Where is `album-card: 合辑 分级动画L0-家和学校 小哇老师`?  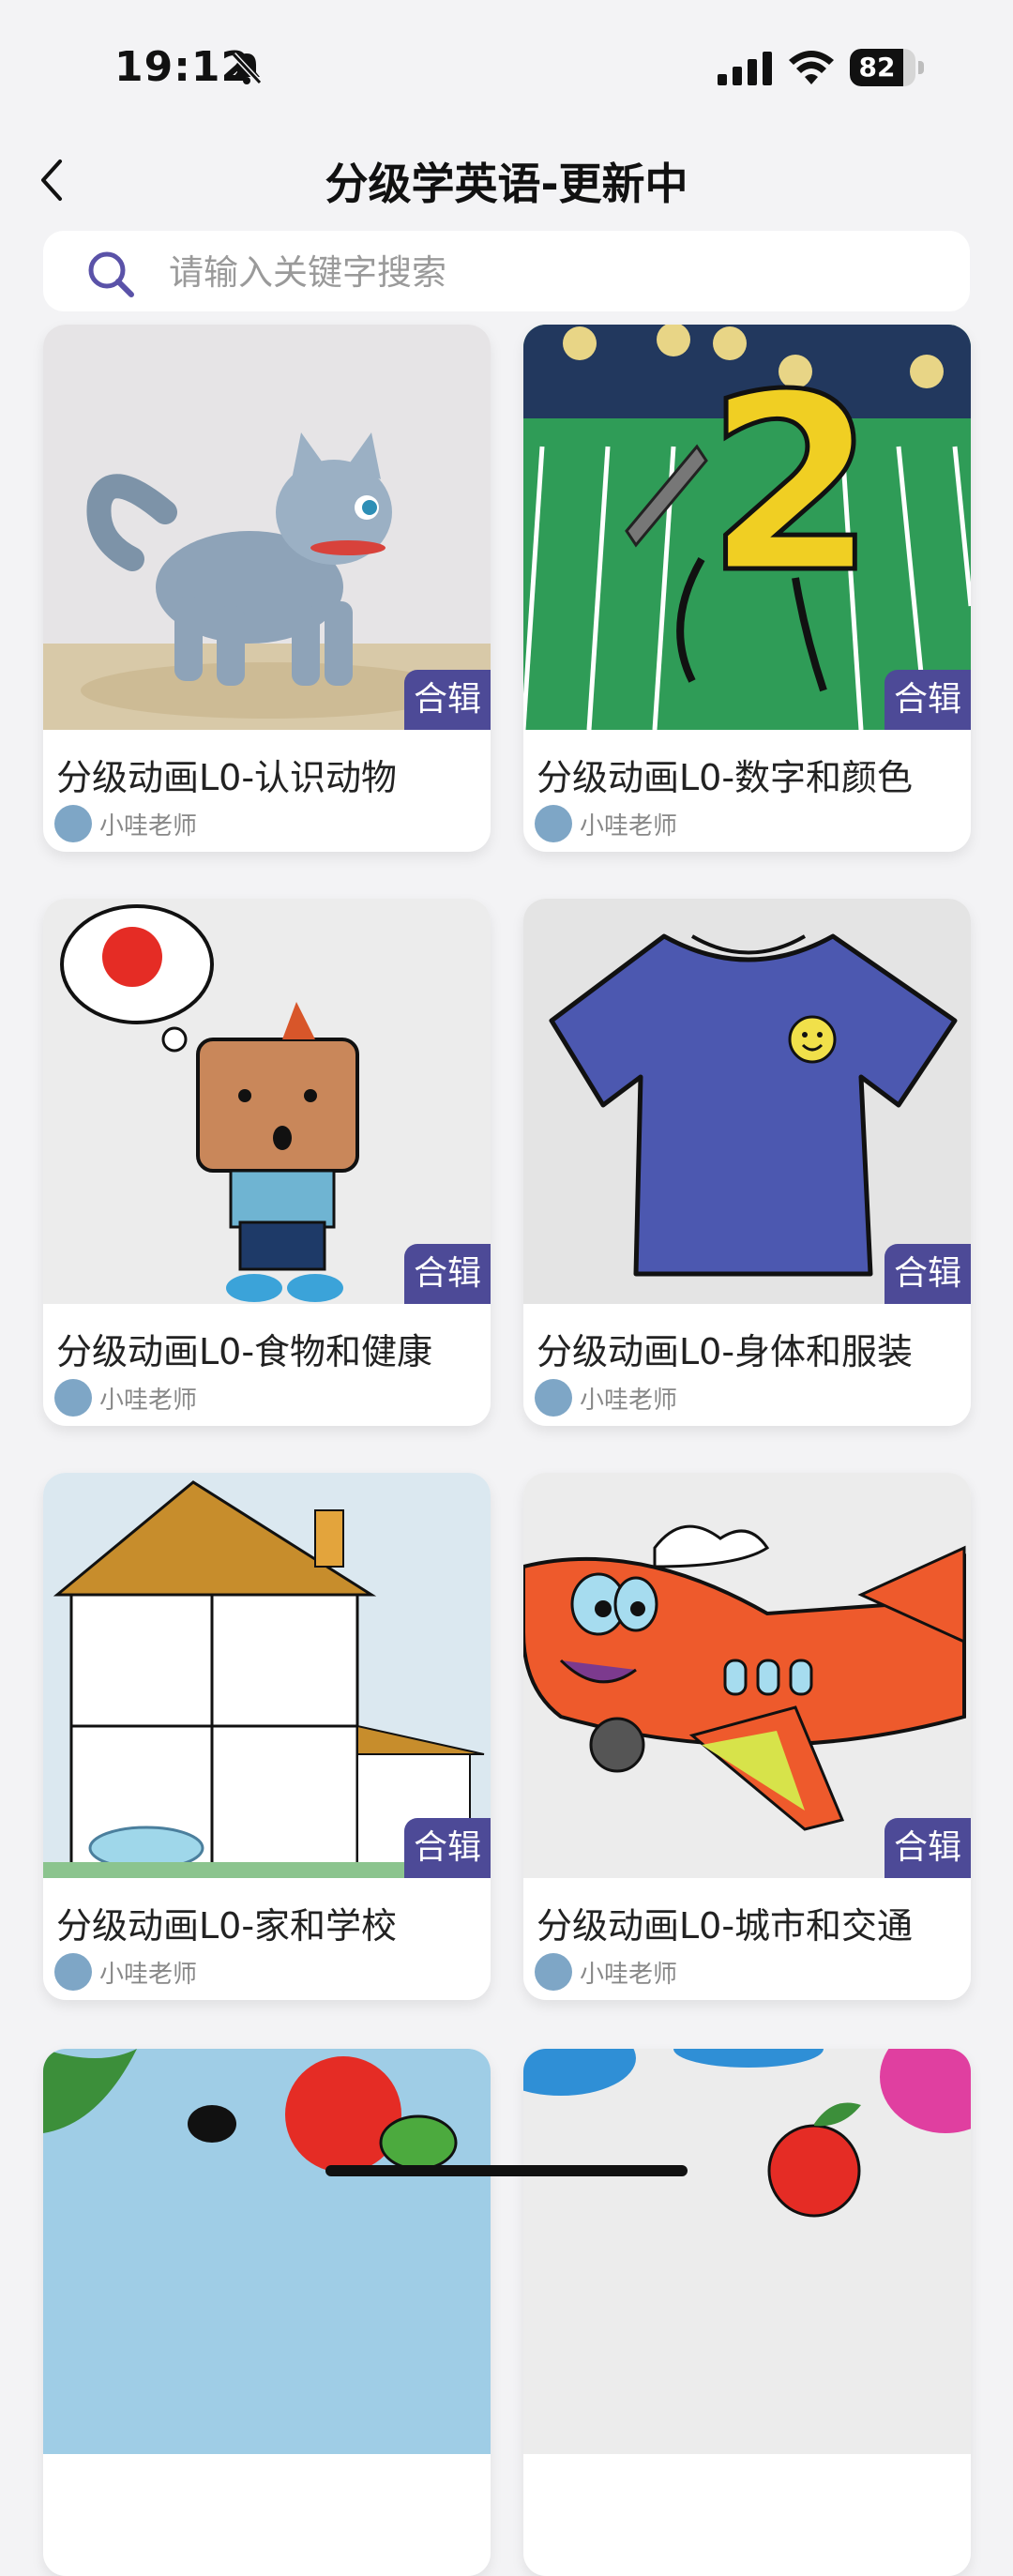
album-card: 合辑 分级动画L0-家和学校 小哇老师 is located at coordinates (267, 1736).